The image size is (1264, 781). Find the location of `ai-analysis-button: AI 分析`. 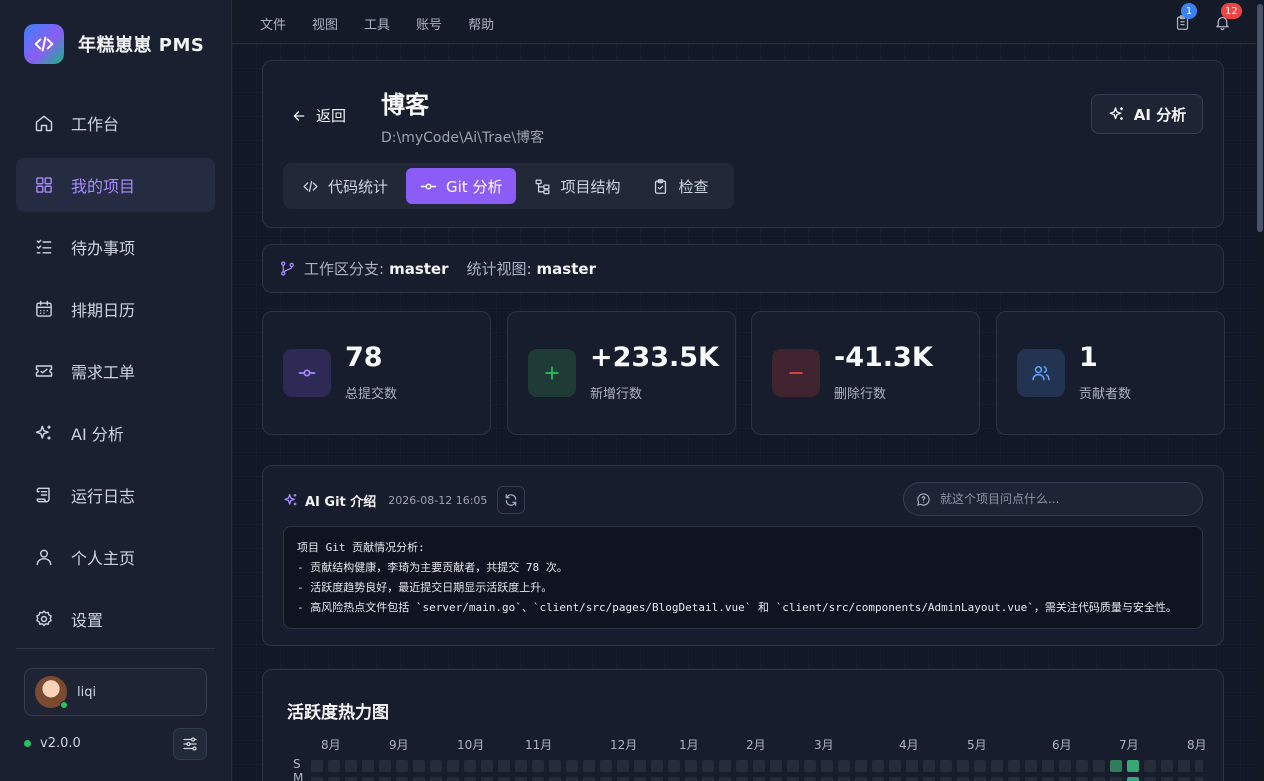

ai-analysis-button: AI 分析 is located at coordinates (1147, 114).